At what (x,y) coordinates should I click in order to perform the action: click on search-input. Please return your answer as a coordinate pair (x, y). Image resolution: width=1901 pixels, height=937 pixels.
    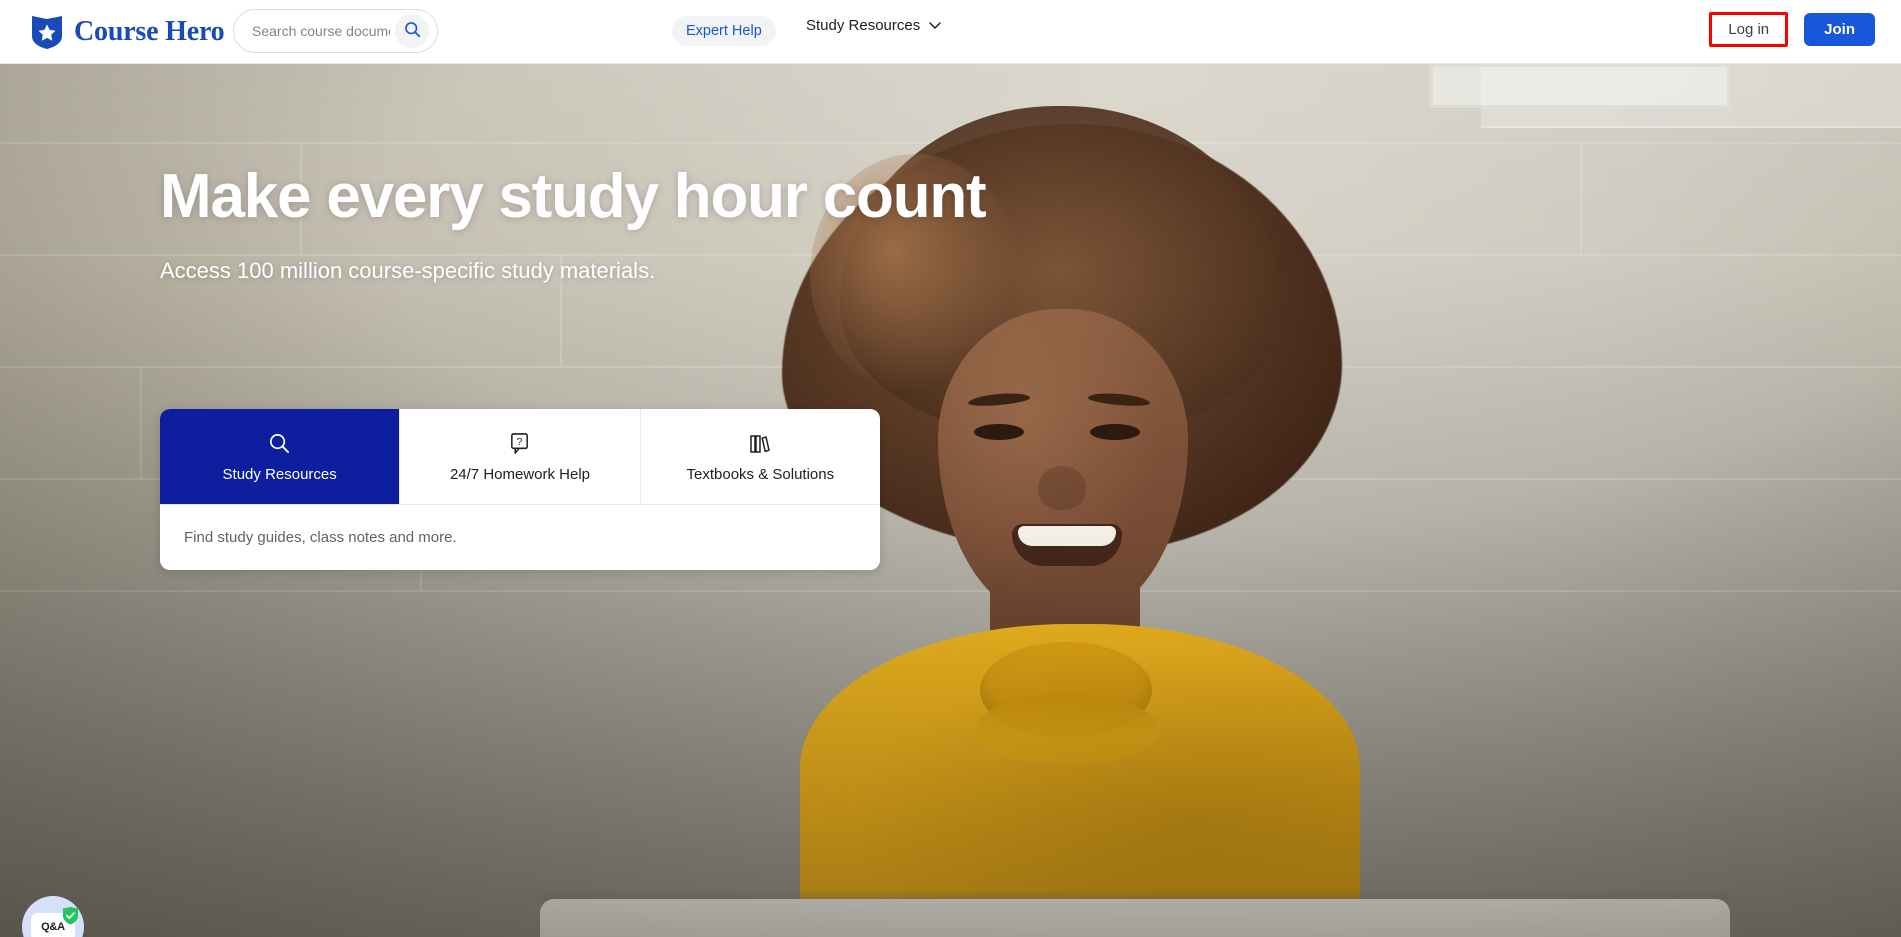
    Looking at the image, I should click on (321, 31).